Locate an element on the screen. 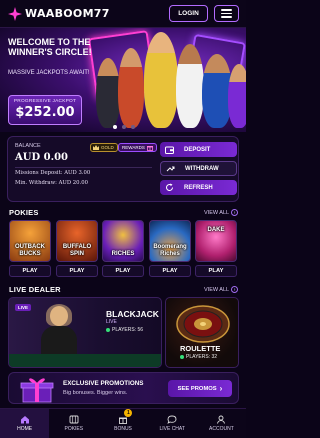 This screenshot has height=438, width=320. logo-icon is located at coordinates (15, 13).